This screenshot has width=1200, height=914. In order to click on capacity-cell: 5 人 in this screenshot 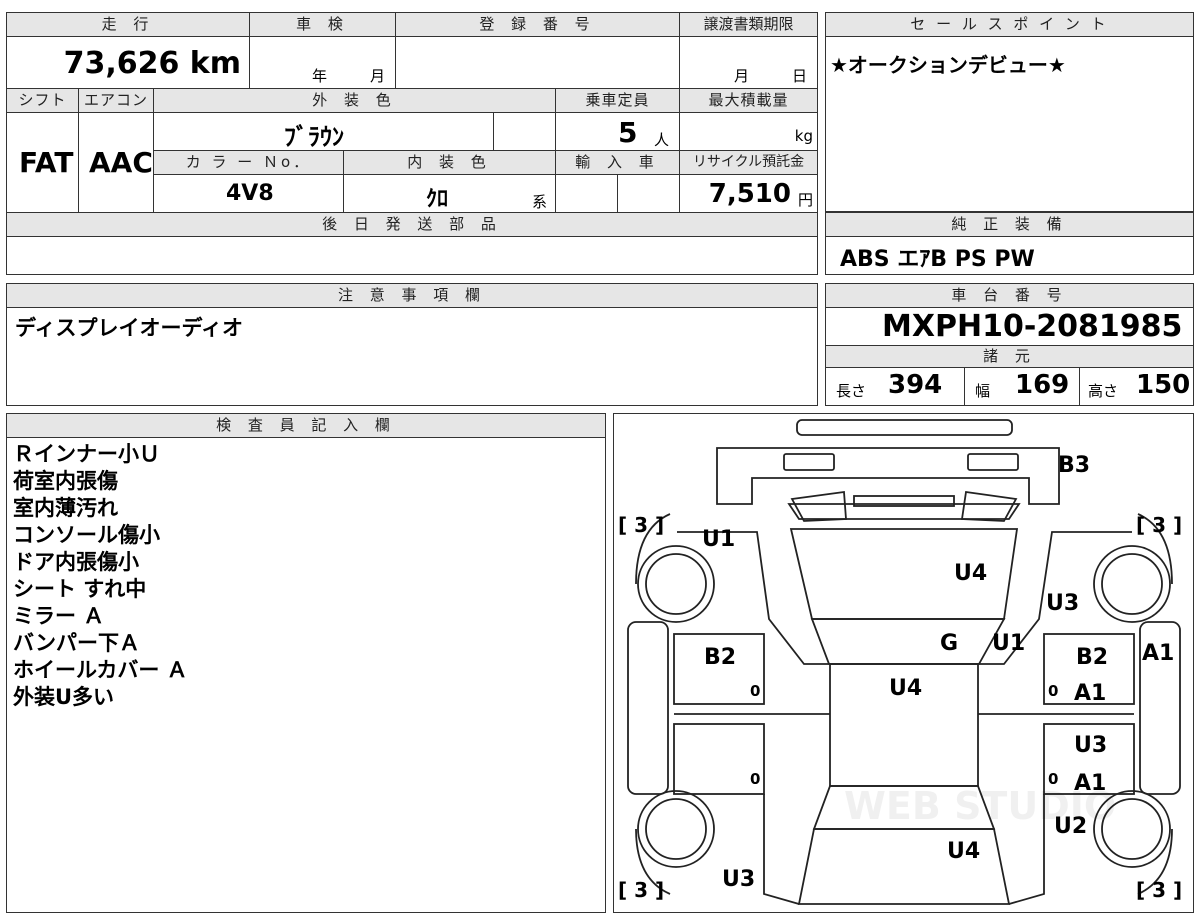, I will do `click(618, 132)`.